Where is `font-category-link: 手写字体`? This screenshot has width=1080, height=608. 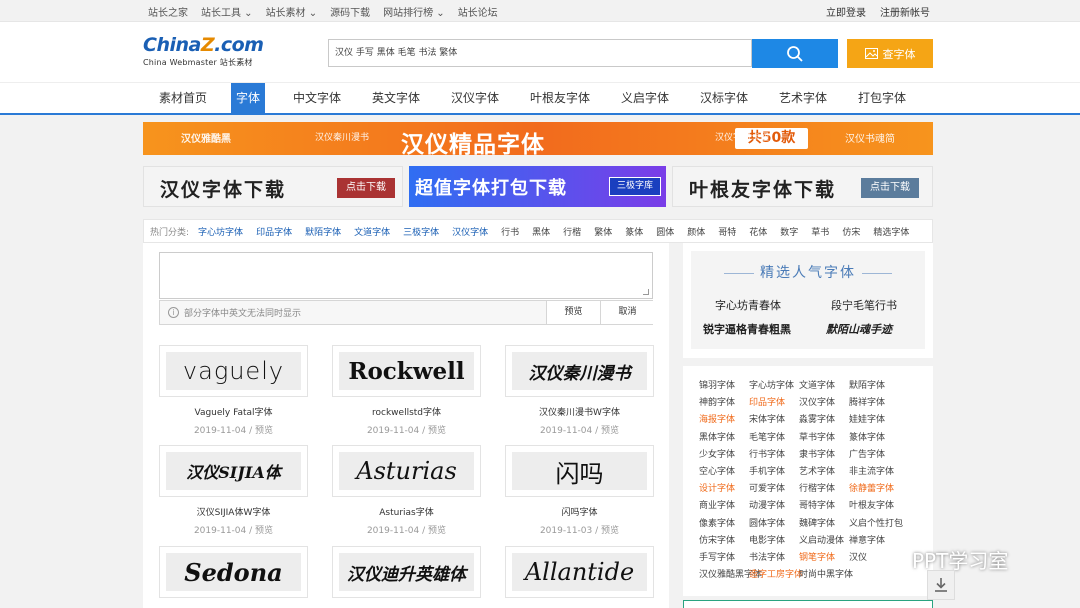 font-category-link: 手写字体 is located at coordinates (724, 558).